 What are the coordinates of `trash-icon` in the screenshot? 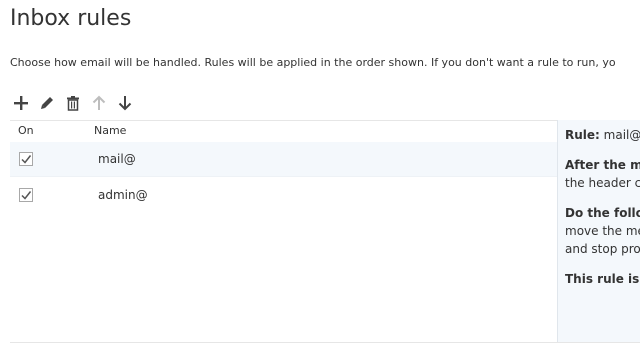 It's located at (73, 103).